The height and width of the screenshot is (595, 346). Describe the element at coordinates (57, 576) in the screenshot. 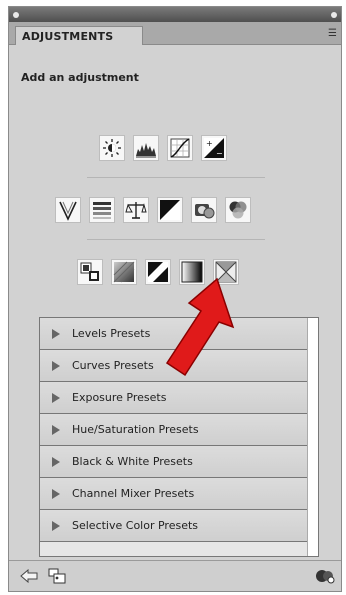

I see `clip-layer-icon` at that location.